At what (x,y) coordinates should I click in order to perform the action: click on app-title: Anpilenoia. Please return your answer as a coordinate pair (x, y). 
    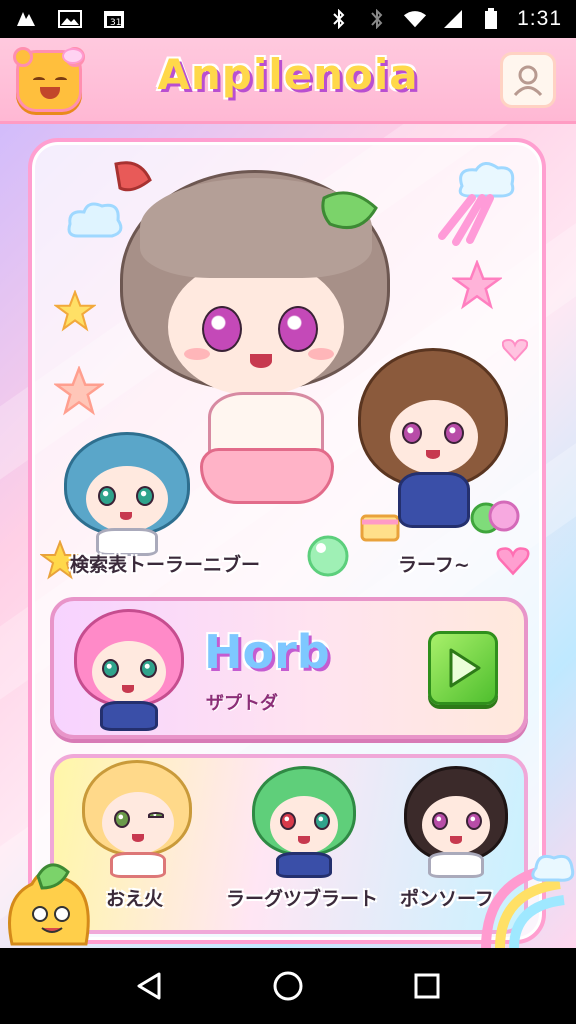
    Looking at the image, I should click on (288, 74).